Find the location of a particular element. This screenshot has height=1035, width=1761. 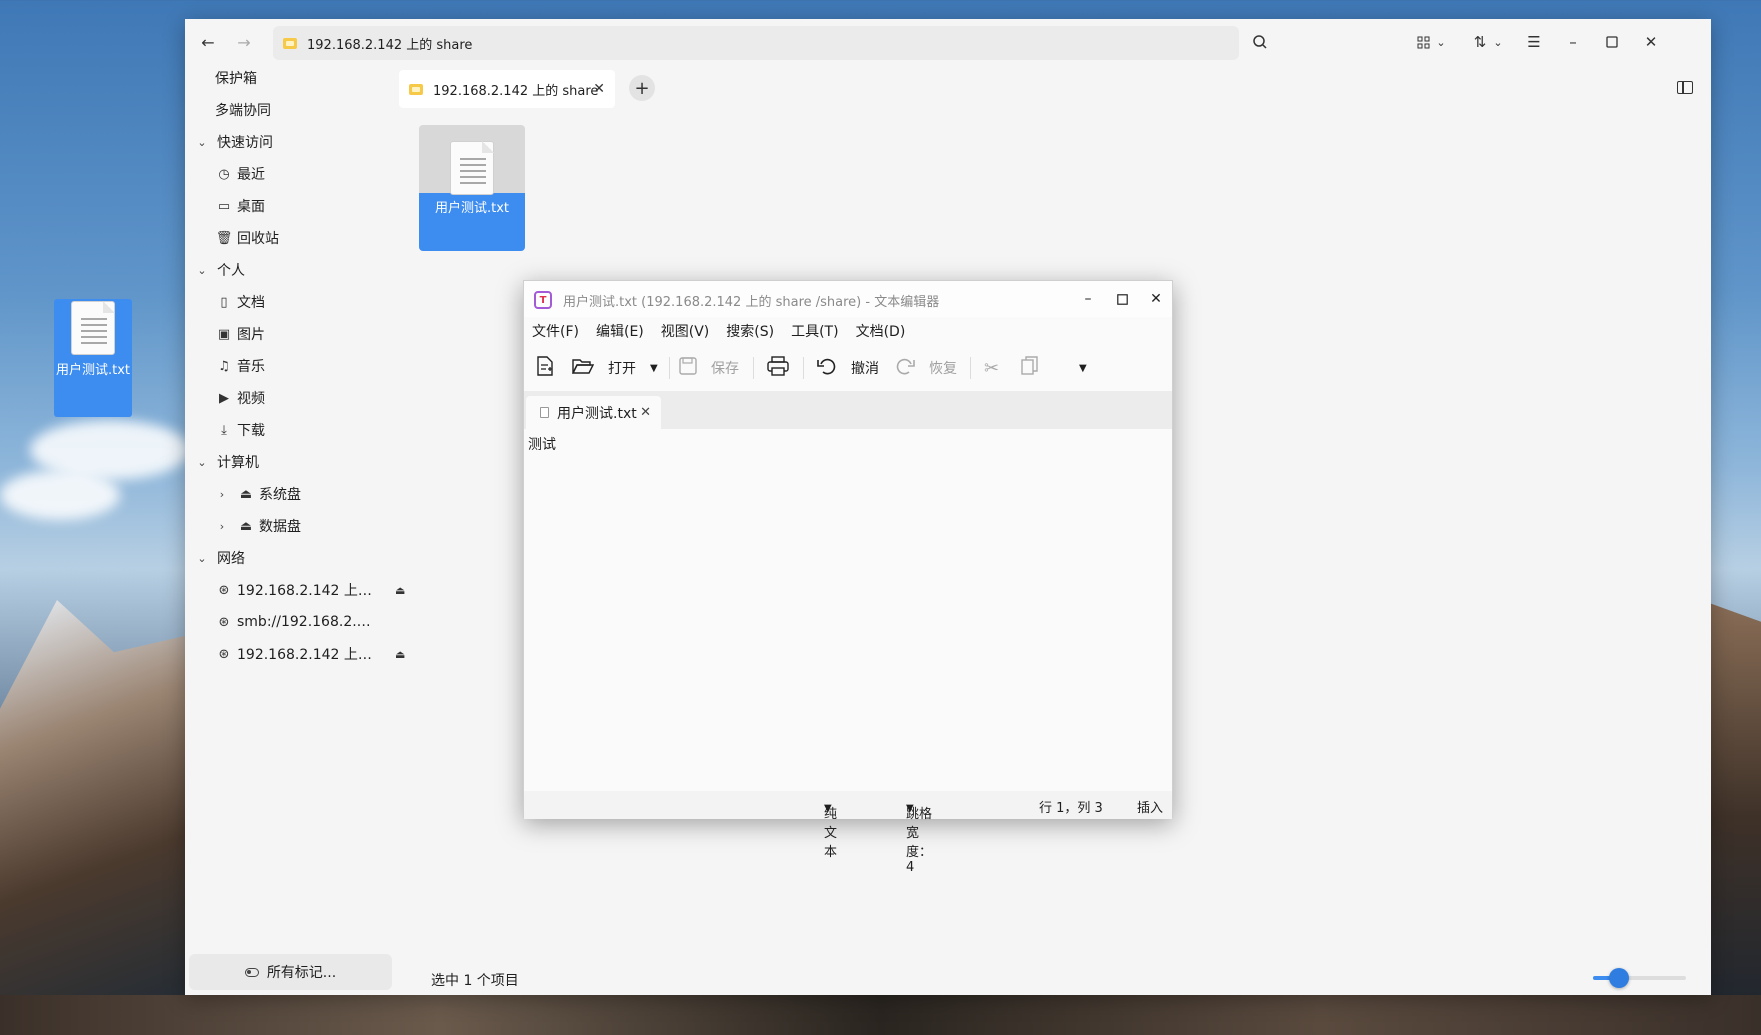

detail-panel-icon is located at coordinates (1685, 87).